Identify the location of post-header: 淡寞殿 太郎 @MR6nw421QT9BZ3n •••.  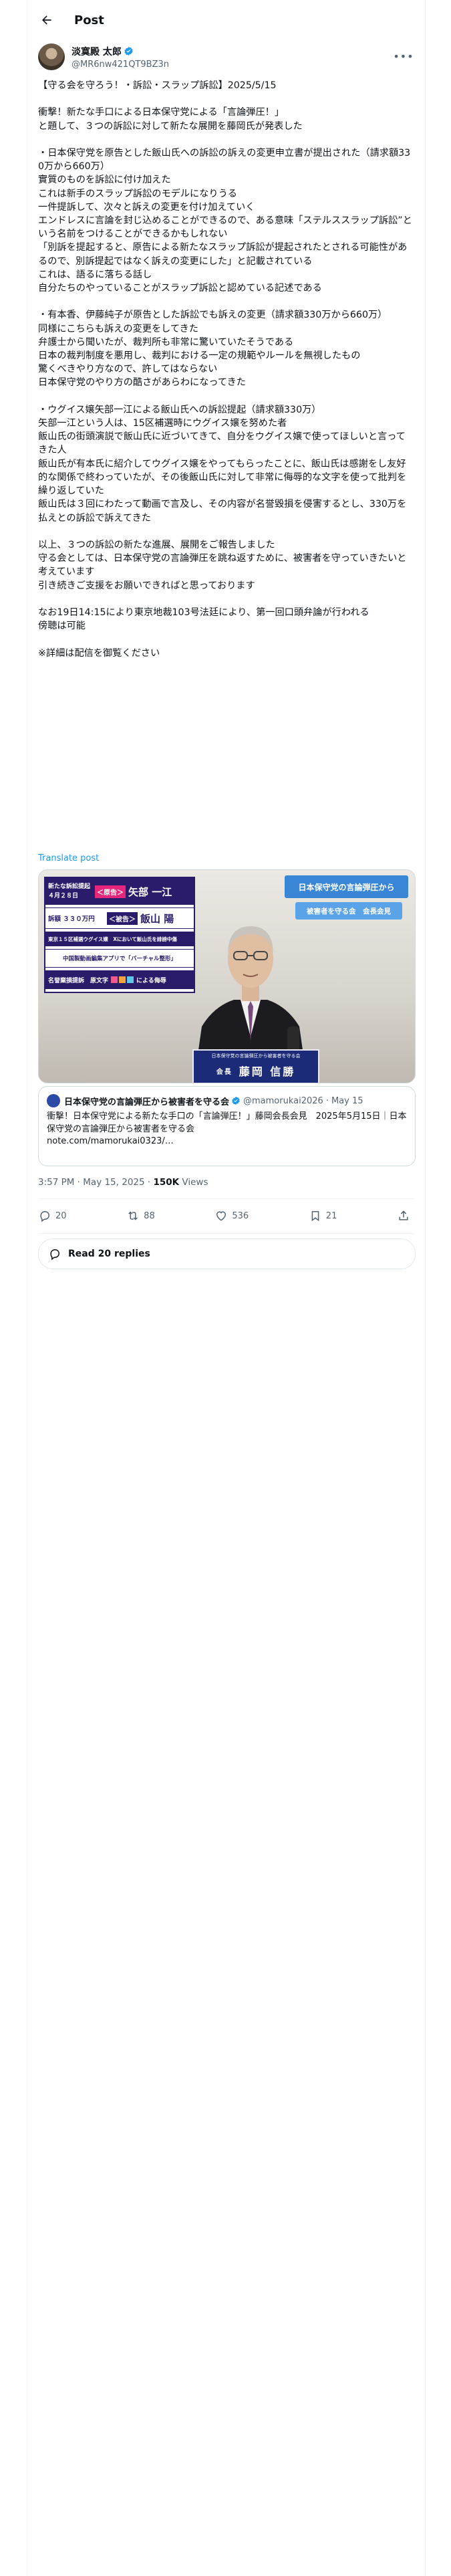
(226, 57).